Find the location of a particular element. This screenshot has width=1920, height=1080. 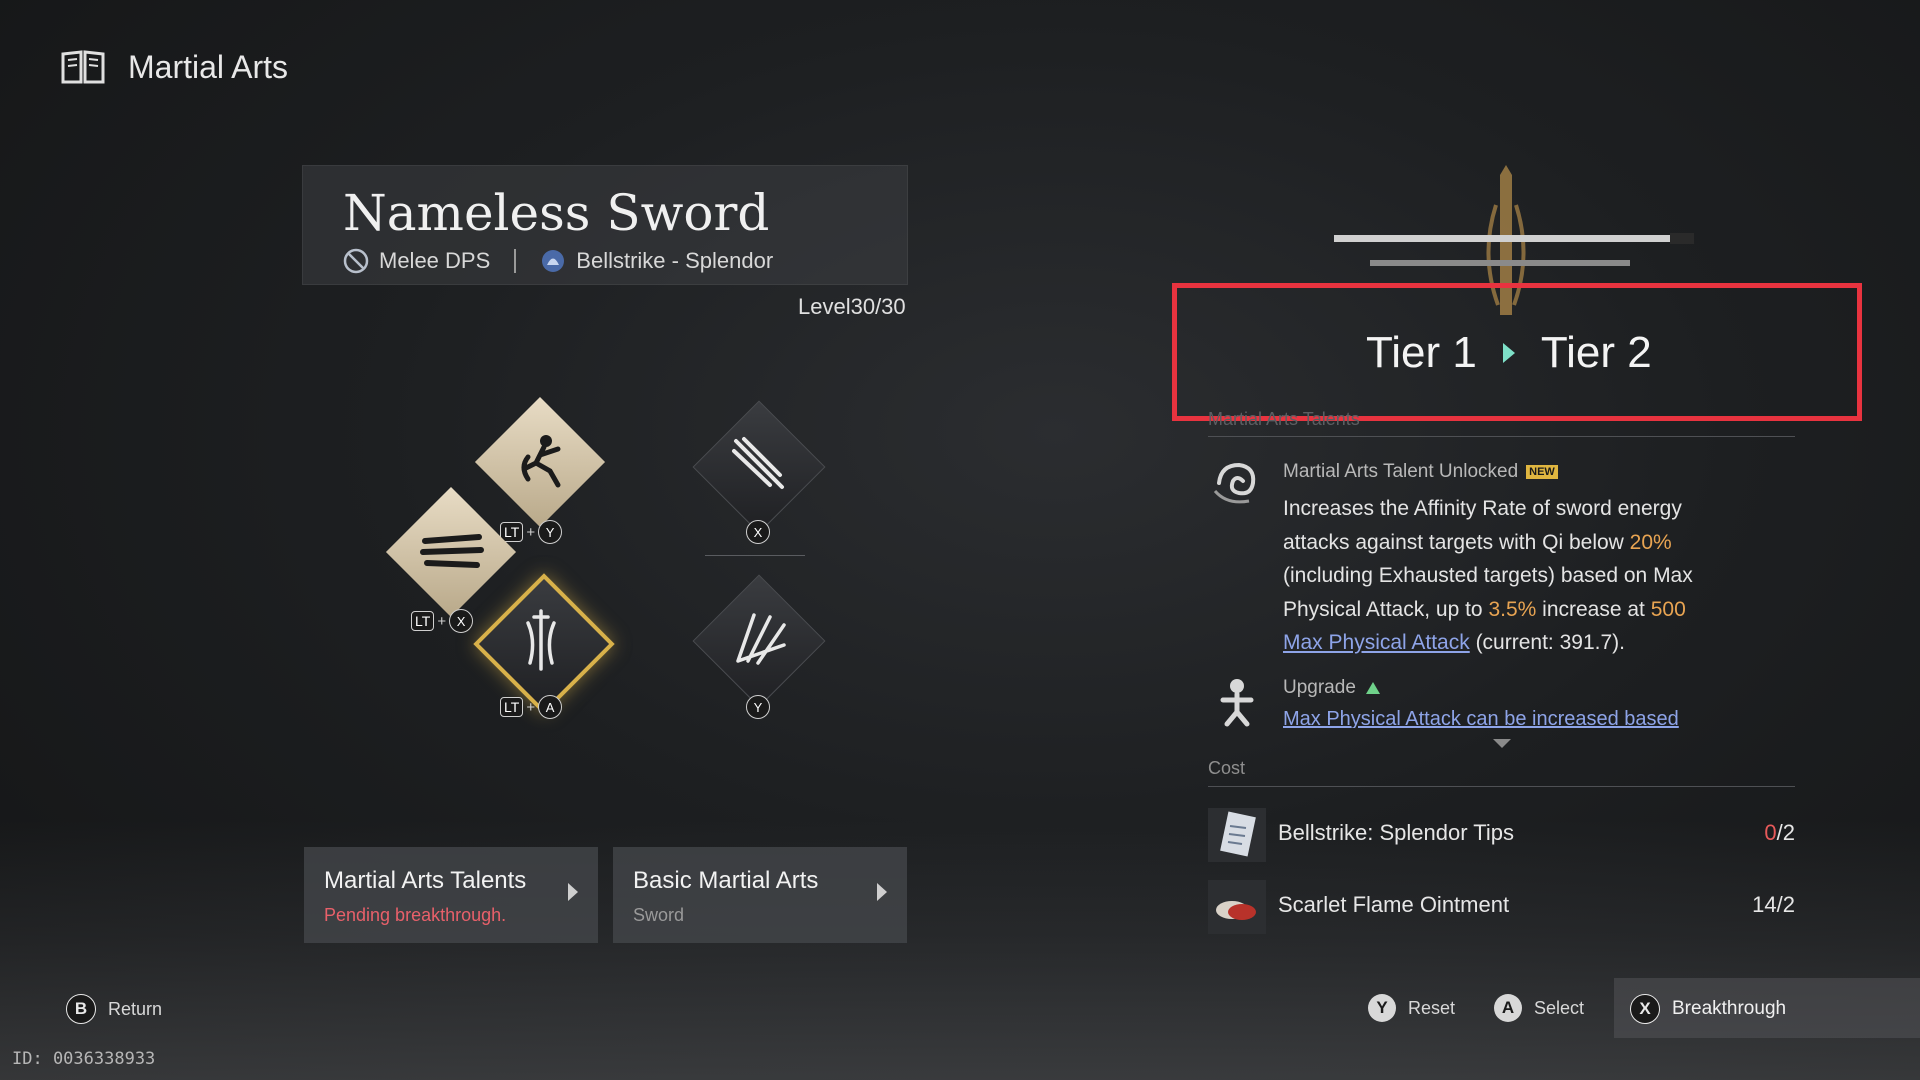

skill-triple-slash-hint: LT + X is located at coordinates (442, 621).